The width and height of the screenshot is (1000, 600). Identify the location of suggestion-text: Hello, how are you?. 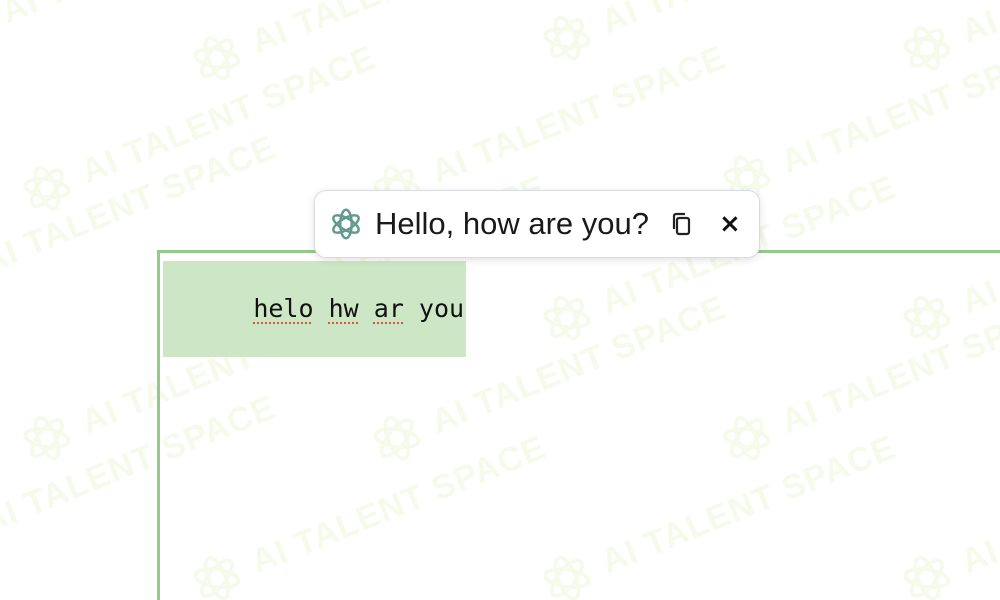
(512, 223).